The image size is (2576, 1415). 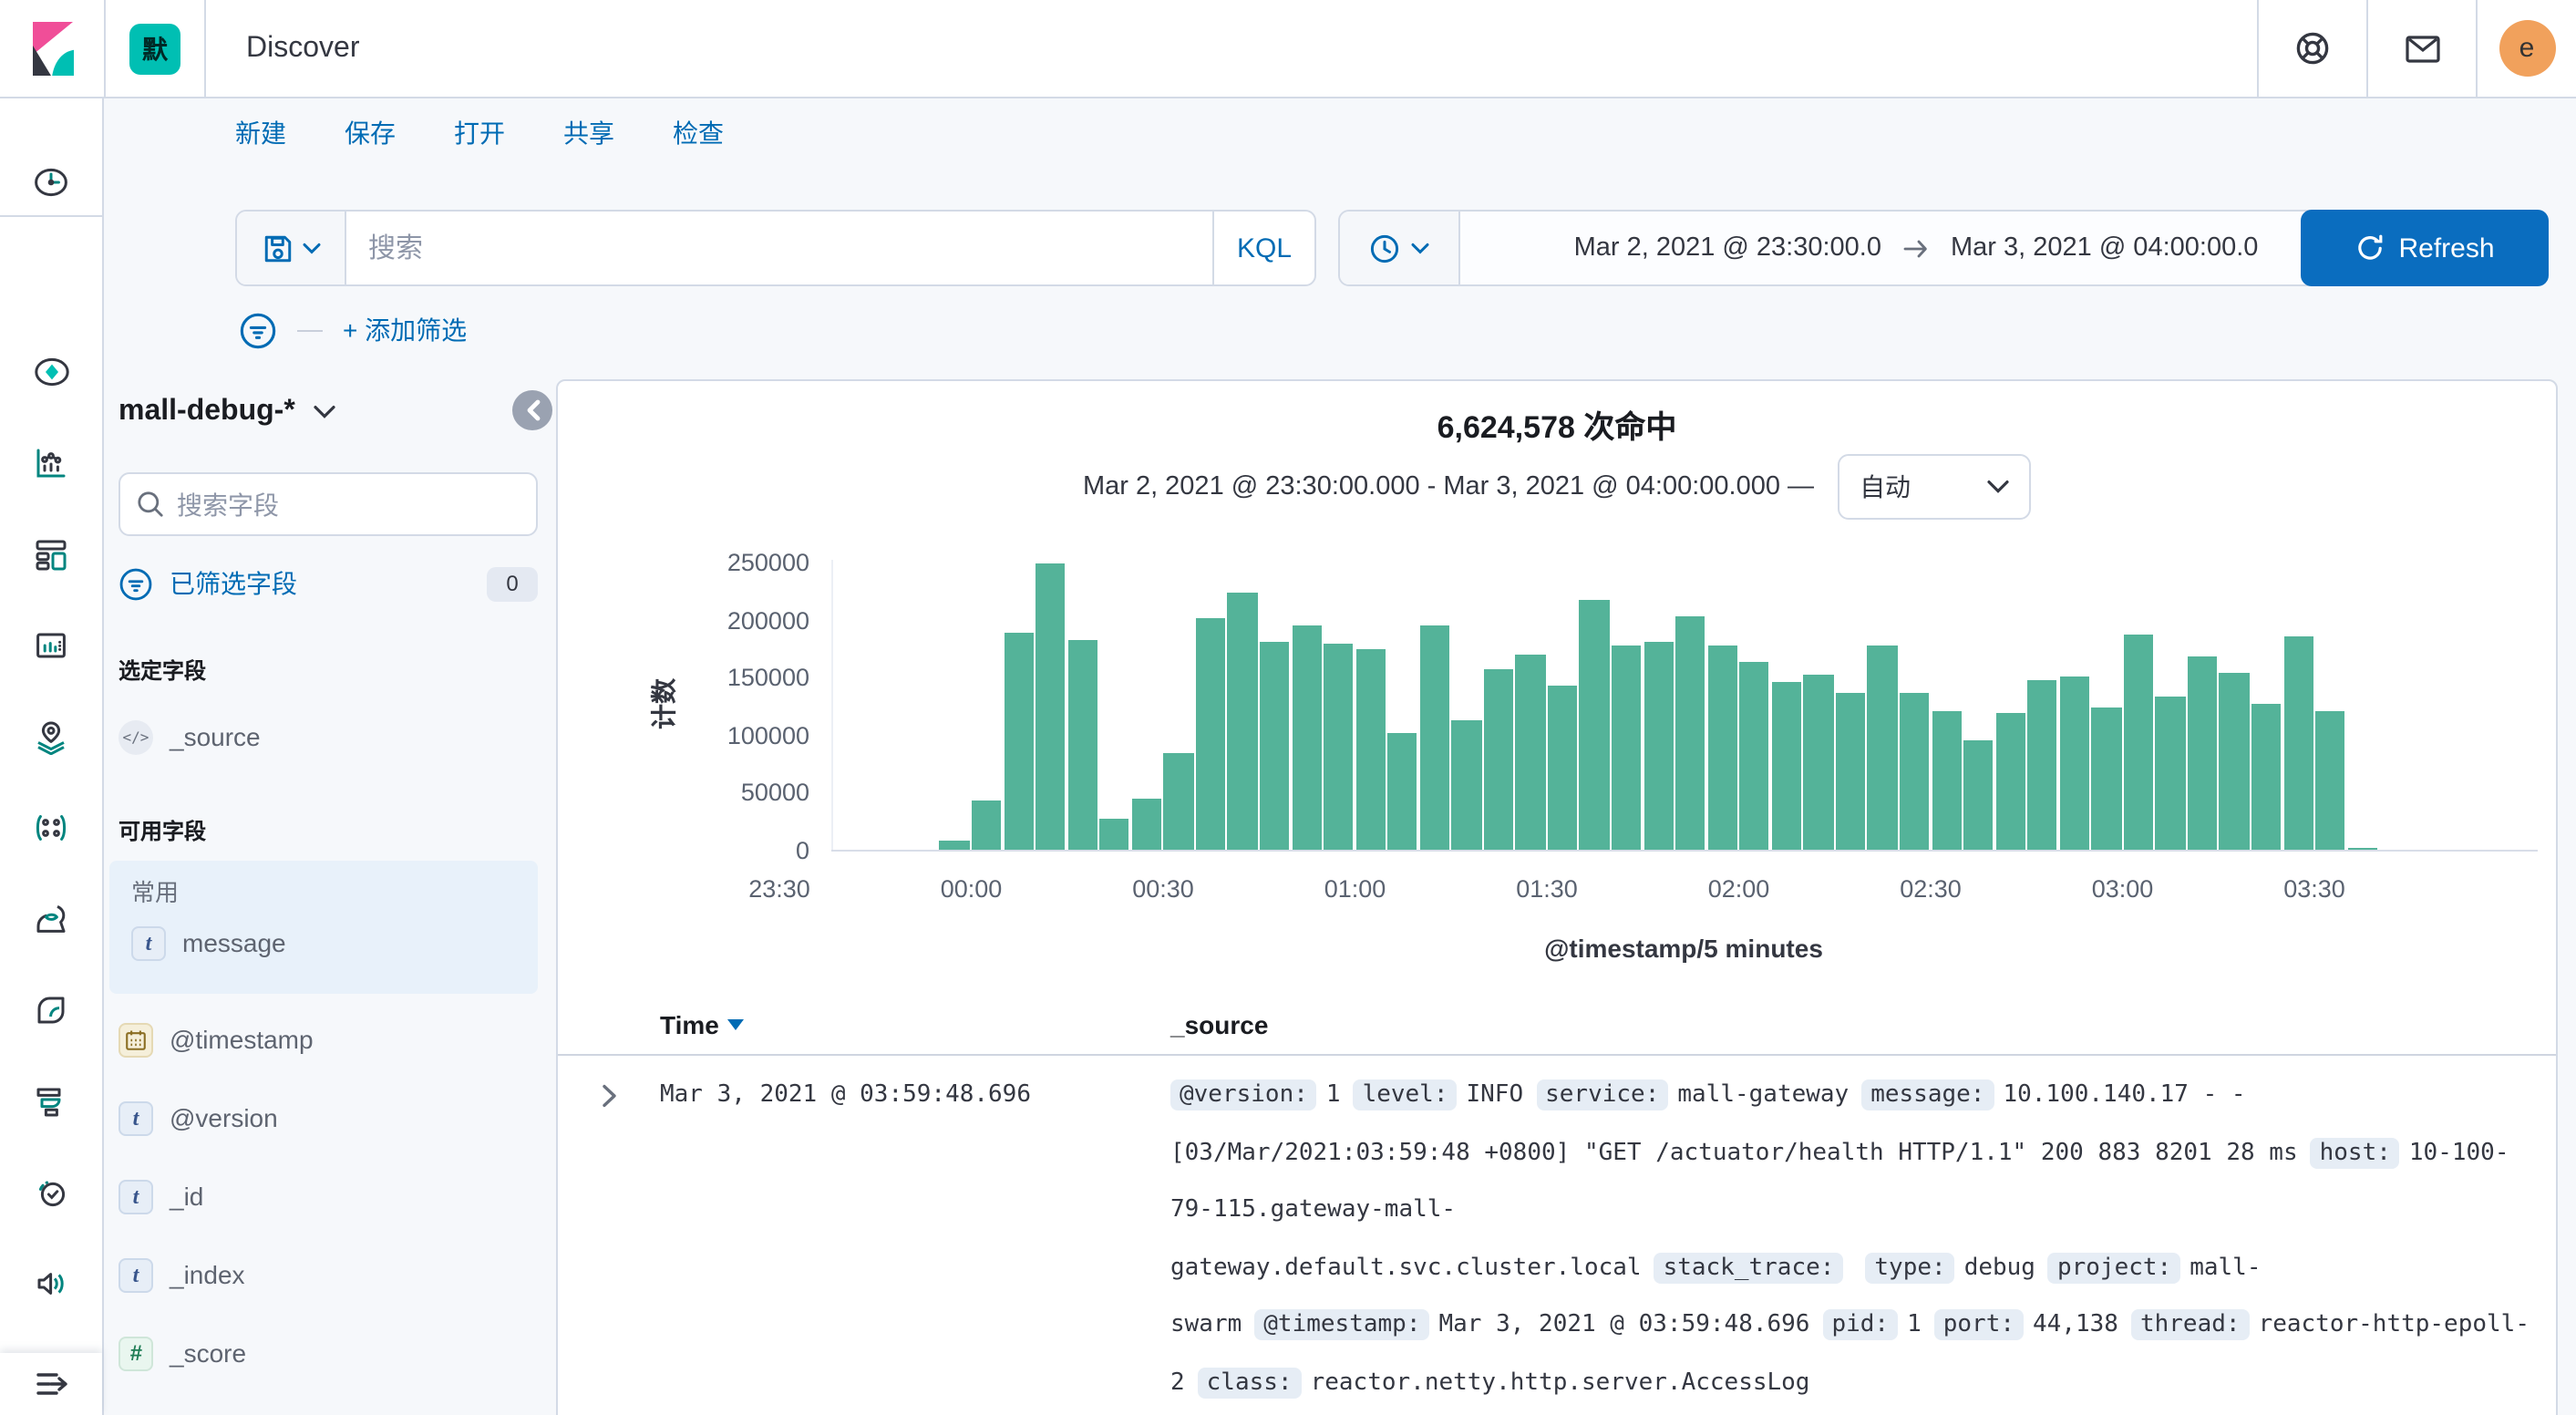 What do you see at coordinates (51, 827) in the screenshot?
I see `machine-learning-icon` at bounding box center [51, 827].